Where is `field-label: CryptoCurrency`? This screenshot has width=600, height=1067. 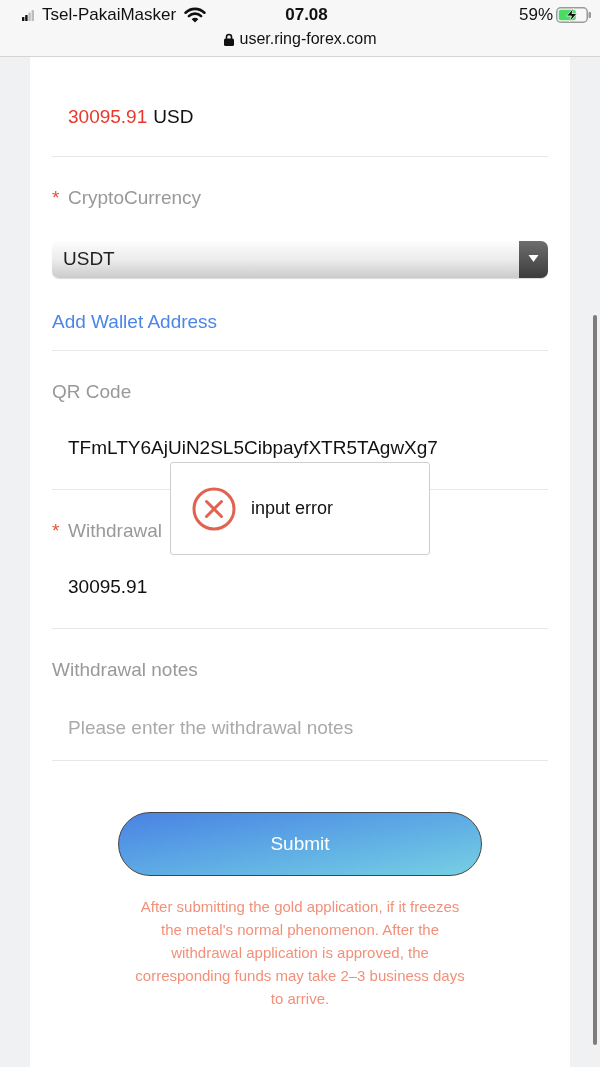
field-label: CryptoCurrency is located at coordinates (135, 198).